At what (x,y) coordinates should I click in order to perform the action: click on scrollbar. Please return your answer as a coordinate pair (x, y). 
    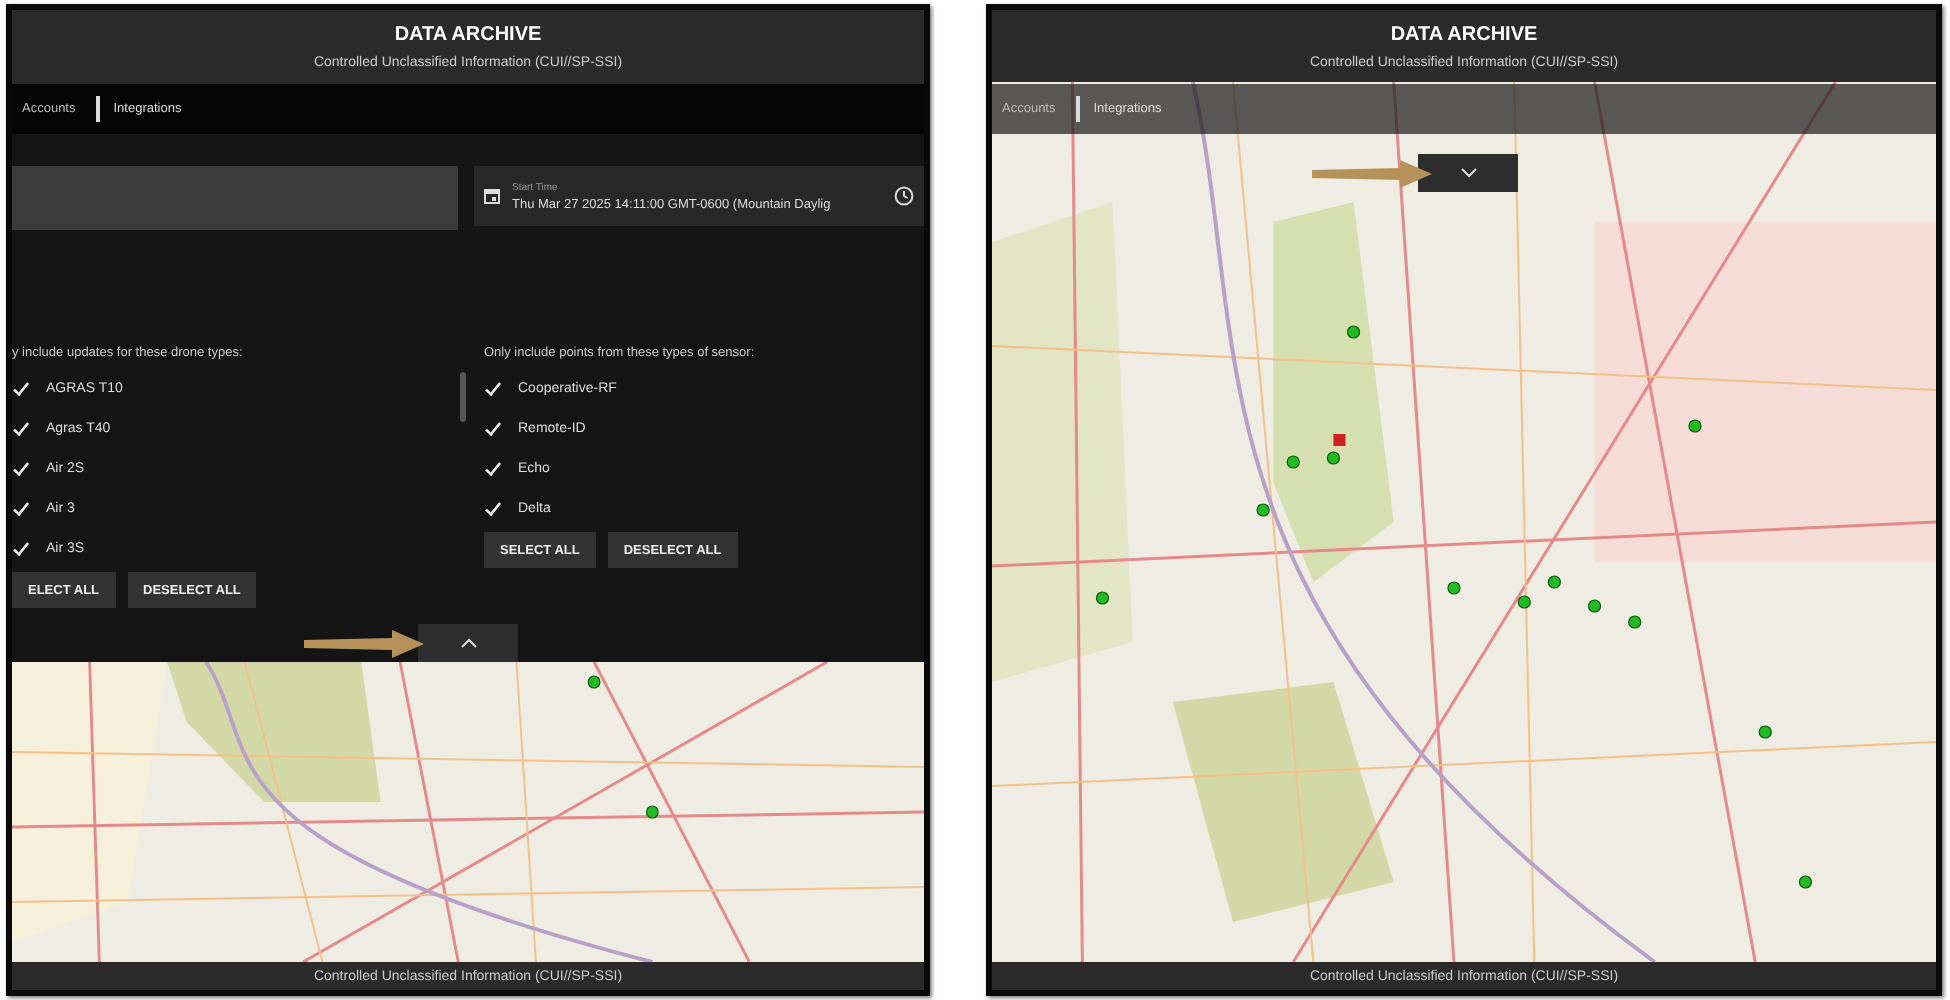
    Looking at the image, I should click on (463, 397).